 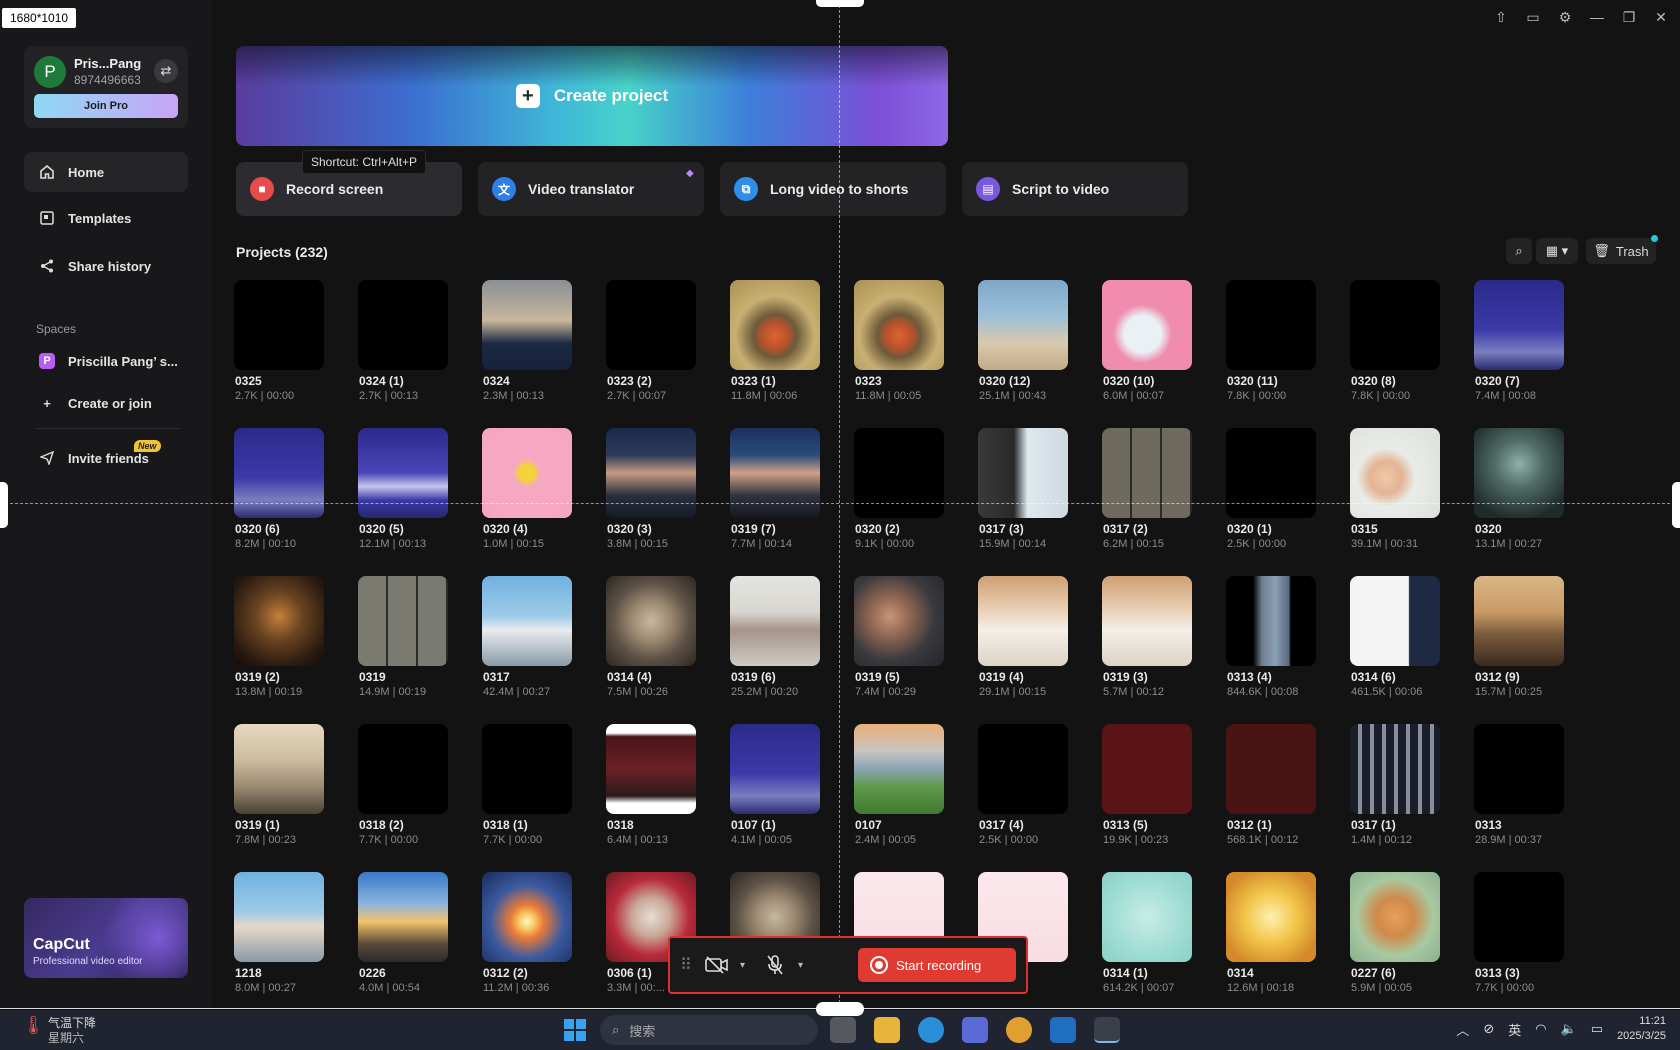 What do you see at coordinates (1075, 189) in the screenshot?
I see `script-to-video-button: ▤ Script to video` at bounding box center [1075, 189].